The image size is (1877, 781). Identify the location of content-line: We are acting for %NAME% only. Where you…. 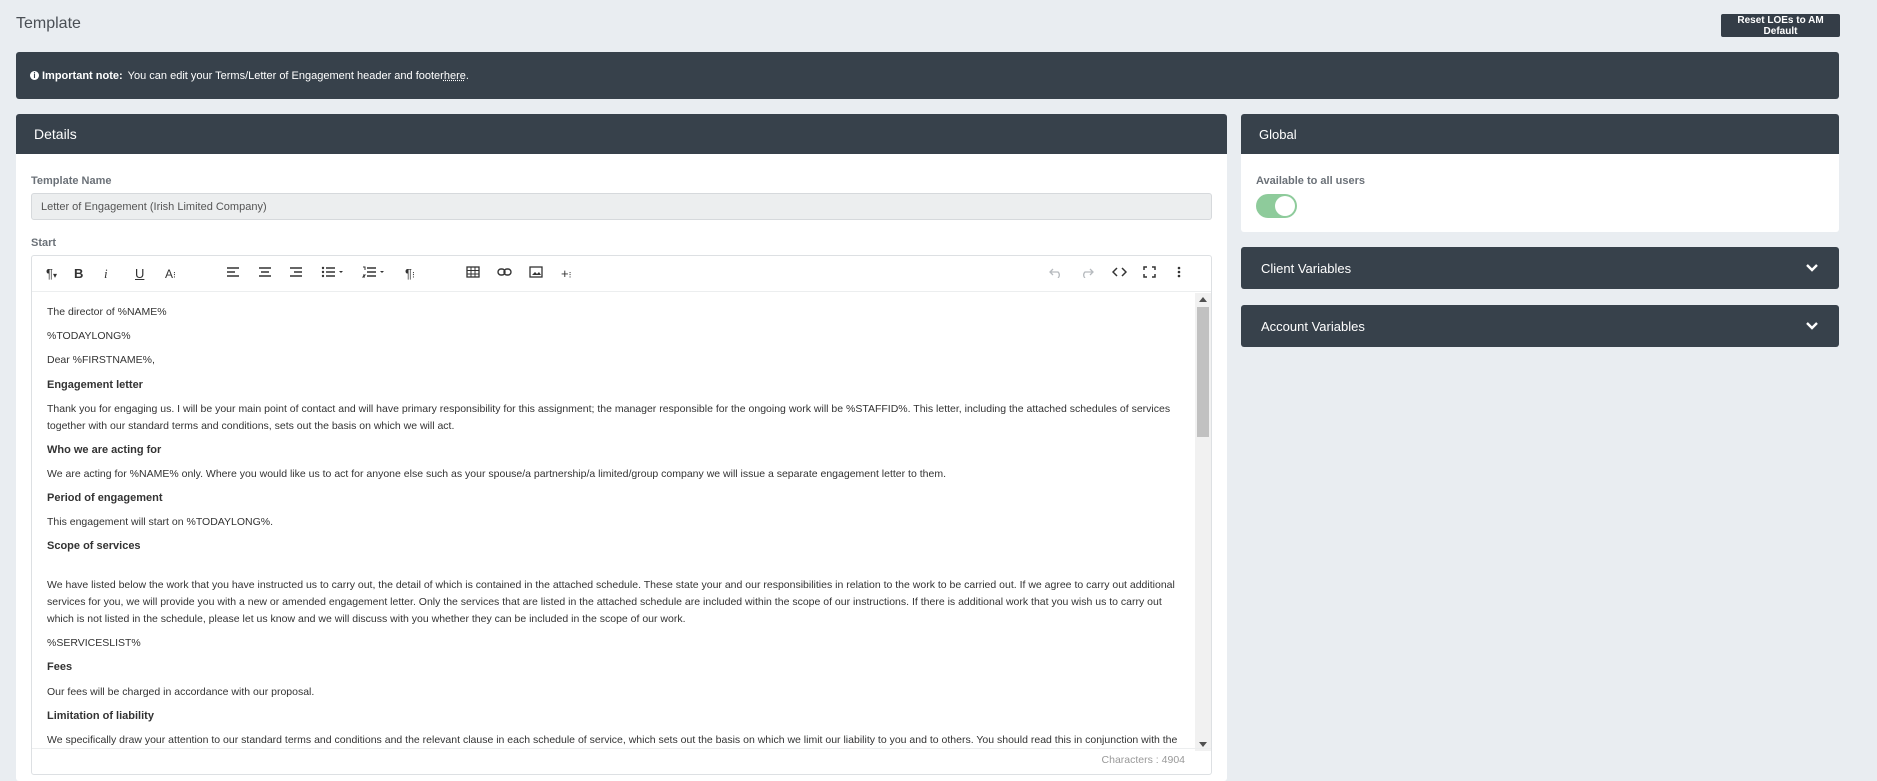
(496, 474).